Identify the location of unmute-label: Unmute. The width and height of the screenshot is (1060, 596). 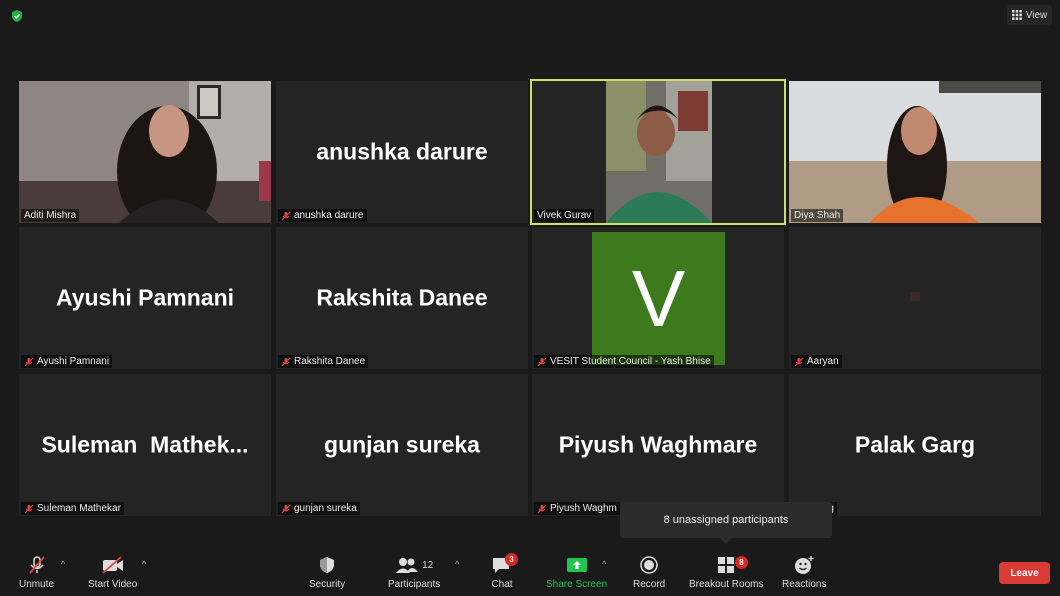
(37, 584).